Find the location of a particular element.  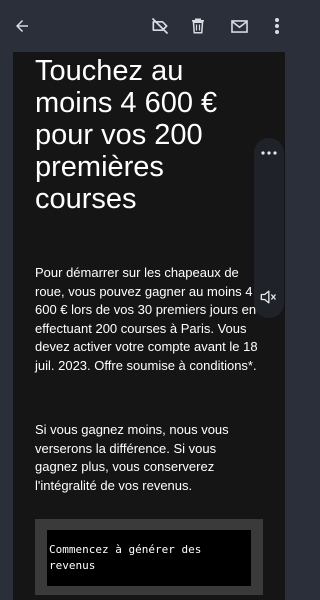

more-horiz-icon is located at coordinates (269, 153).